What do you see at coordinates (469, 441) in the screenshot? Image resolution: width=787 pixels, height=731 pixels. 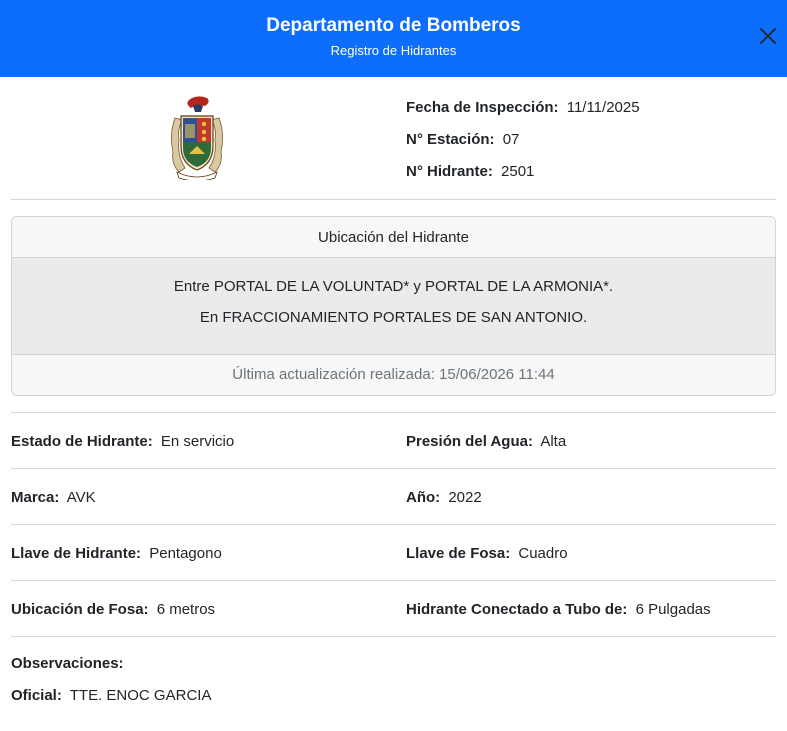 I see `field-label: Presión del Agua:` at bounding box center [469, 441].